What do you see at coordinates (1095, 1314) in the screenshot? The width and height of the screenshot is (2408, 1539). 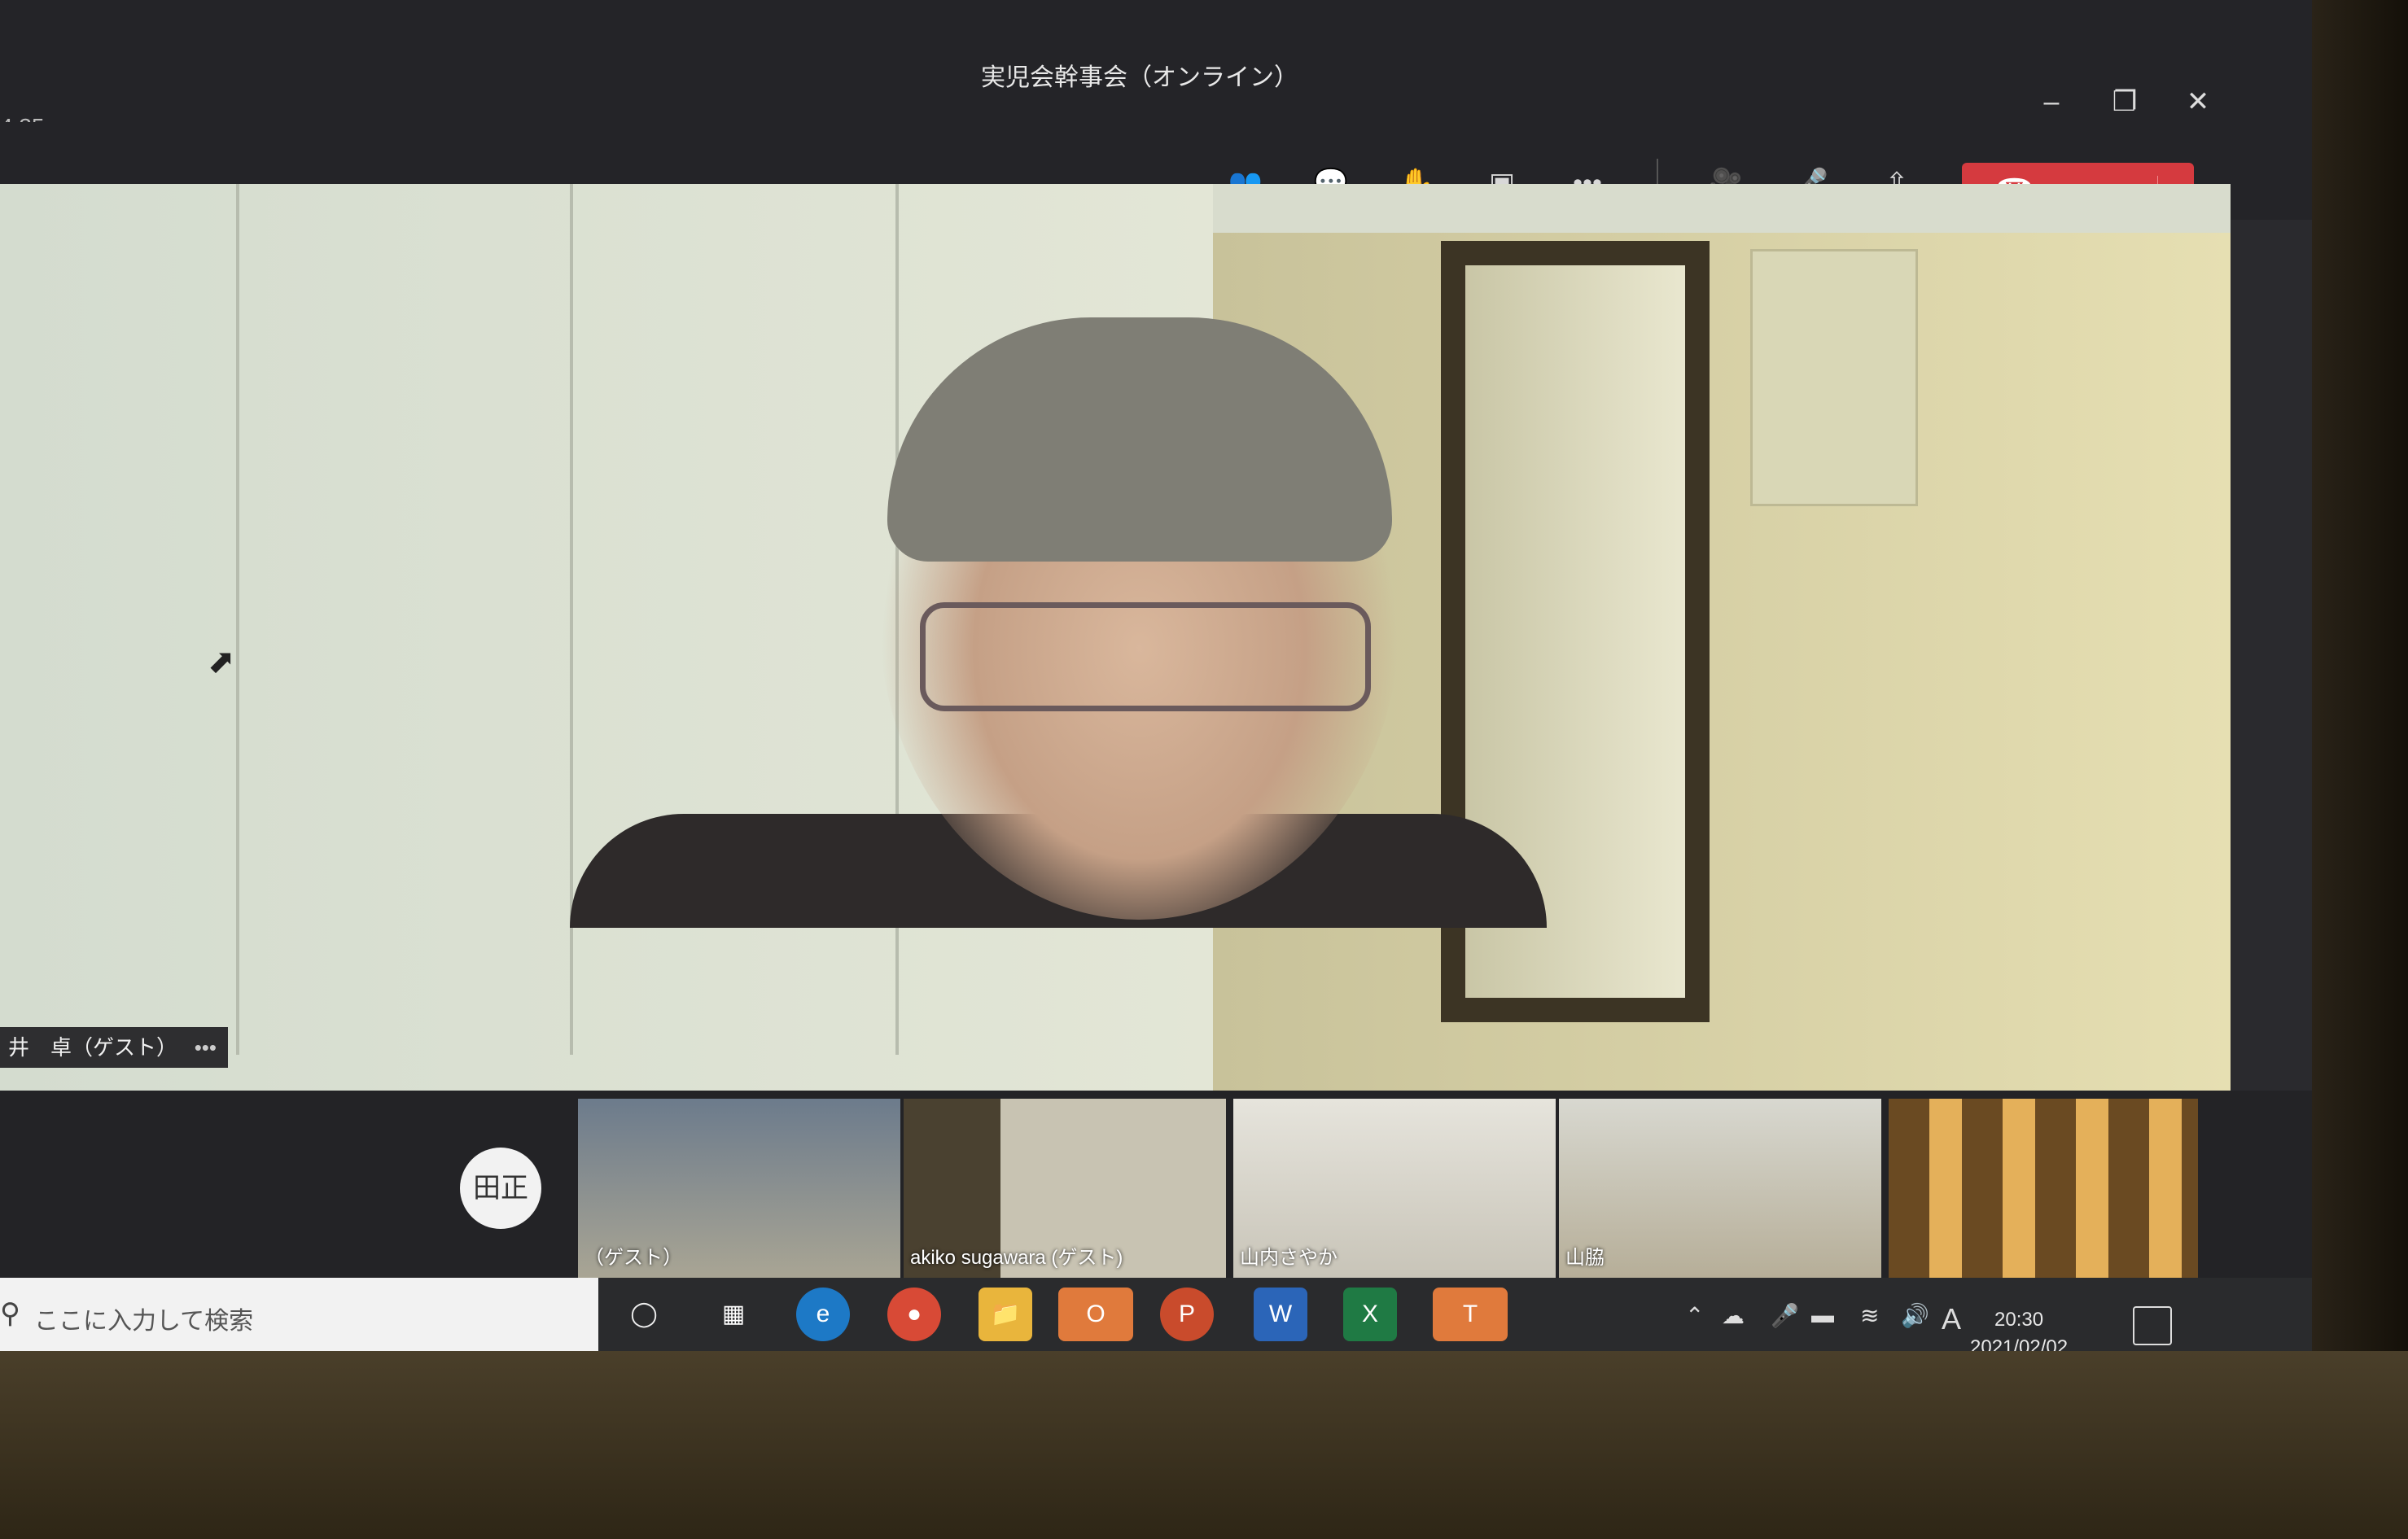 I see `outlook-icon: O` at bounding box center [1095, 1314].